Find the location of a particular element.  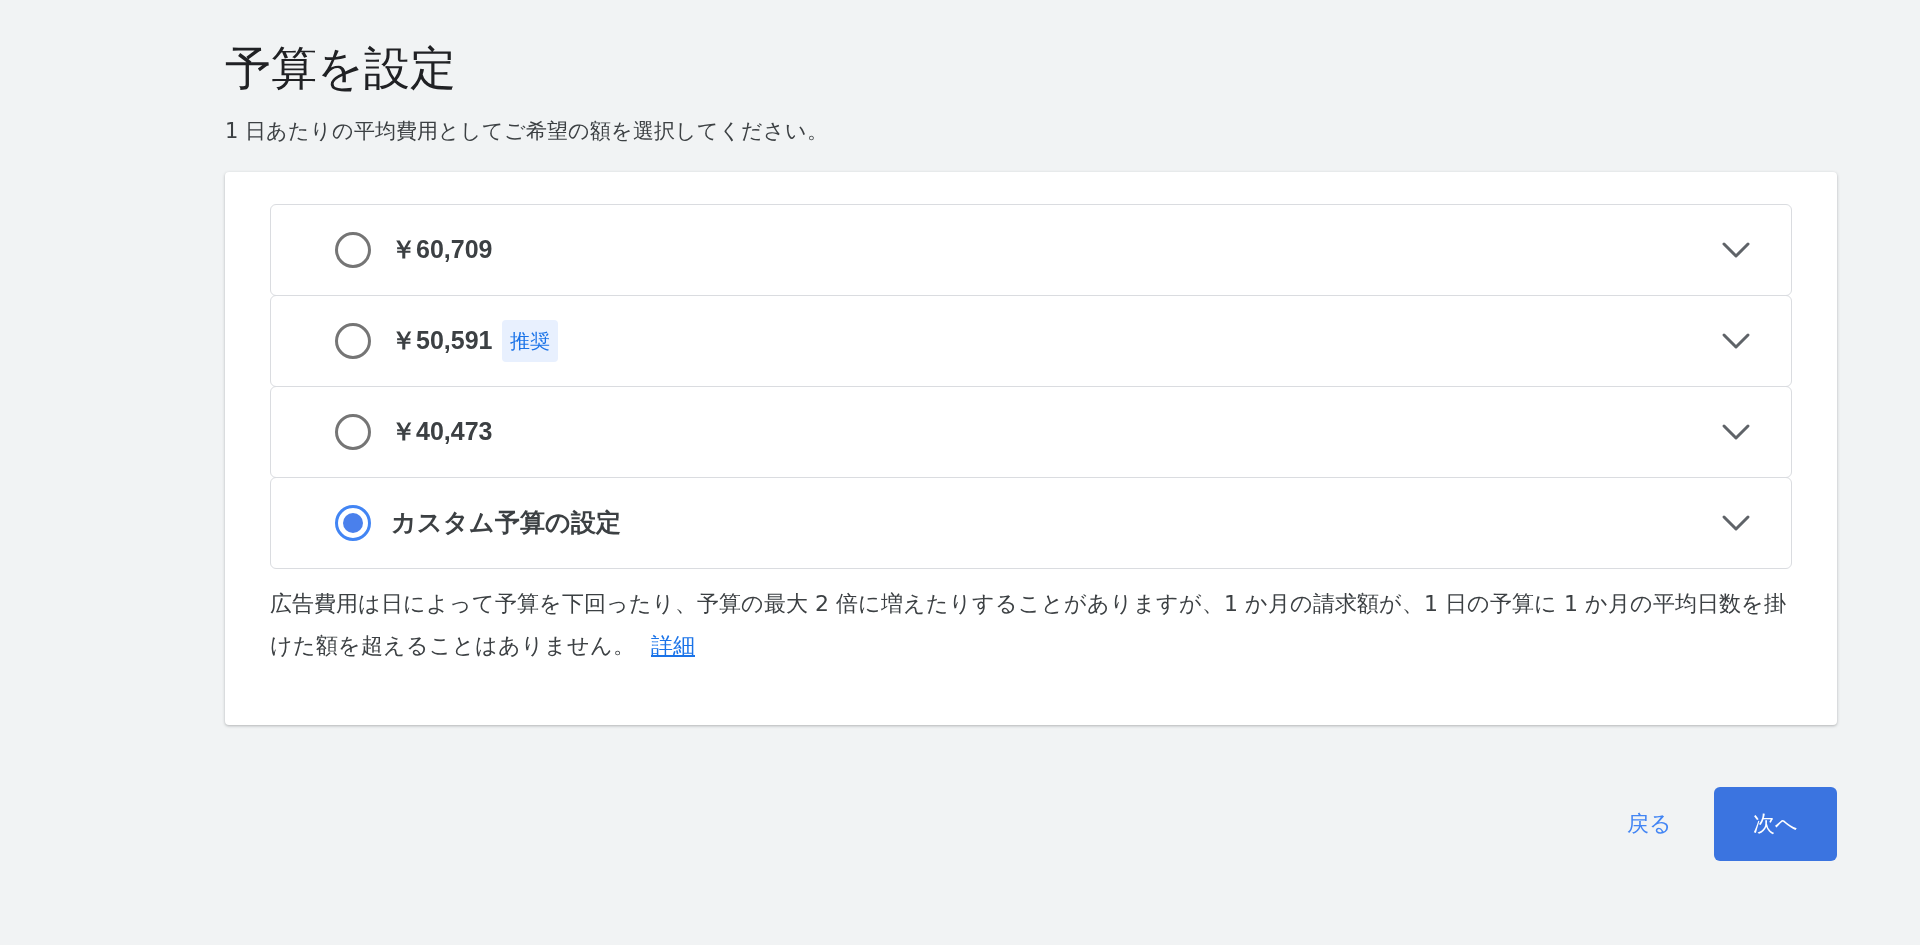

budget-option: カスタム予算の設定 is located at coordinates (1031, 522).